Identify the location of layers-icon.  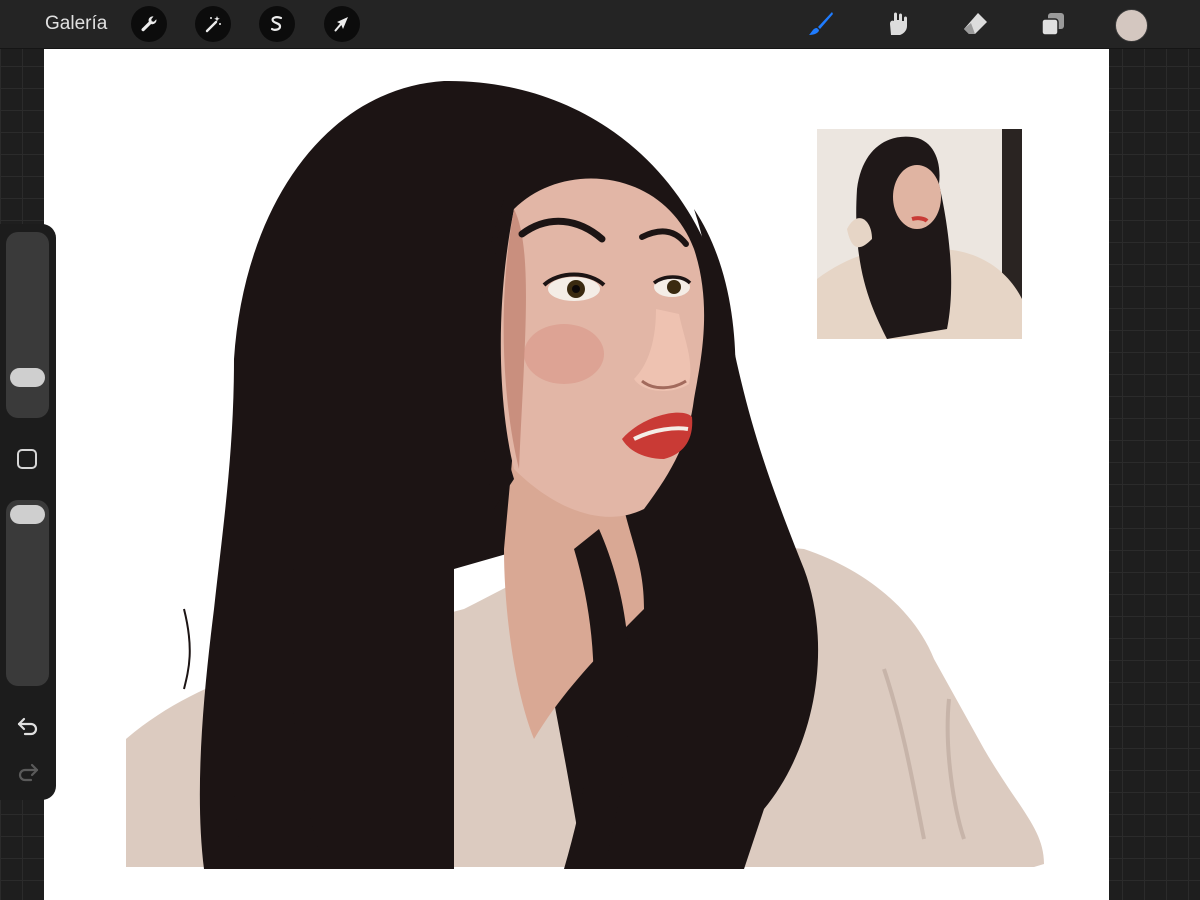
(1052, 24).